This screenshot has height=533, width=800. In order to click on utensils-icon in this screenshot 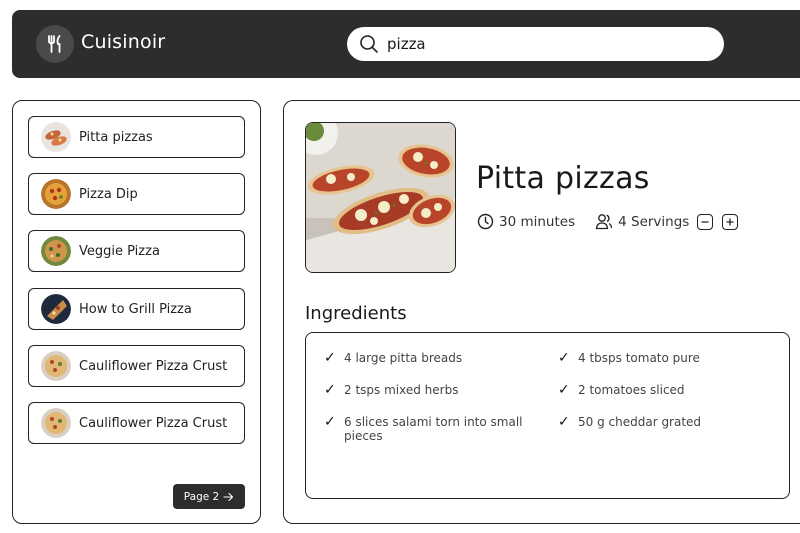, I will do `click(55, 44)`.